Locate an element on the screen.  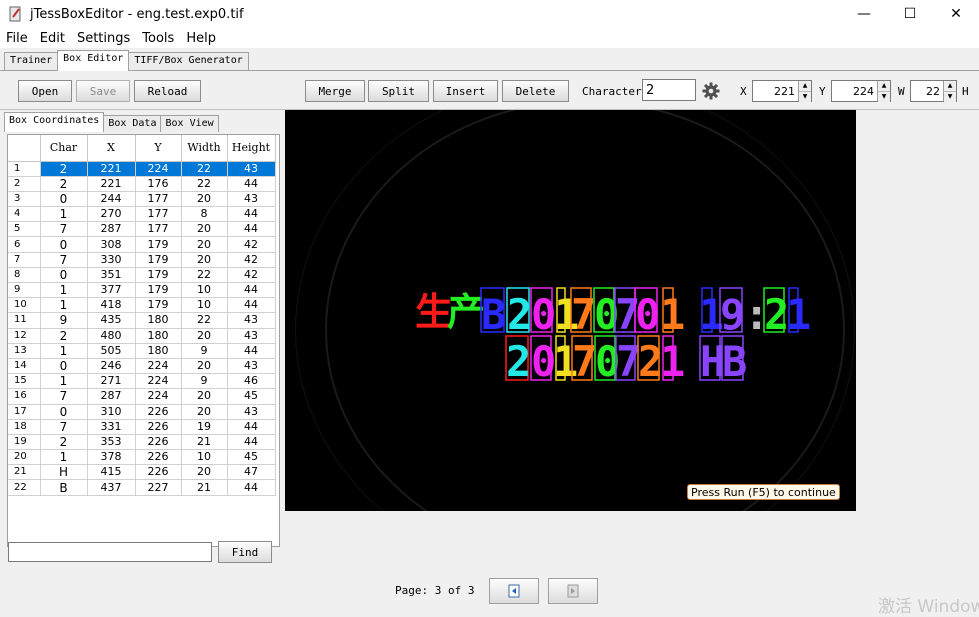
y-down-icon: ▼ is located at coordinates (884, 97).